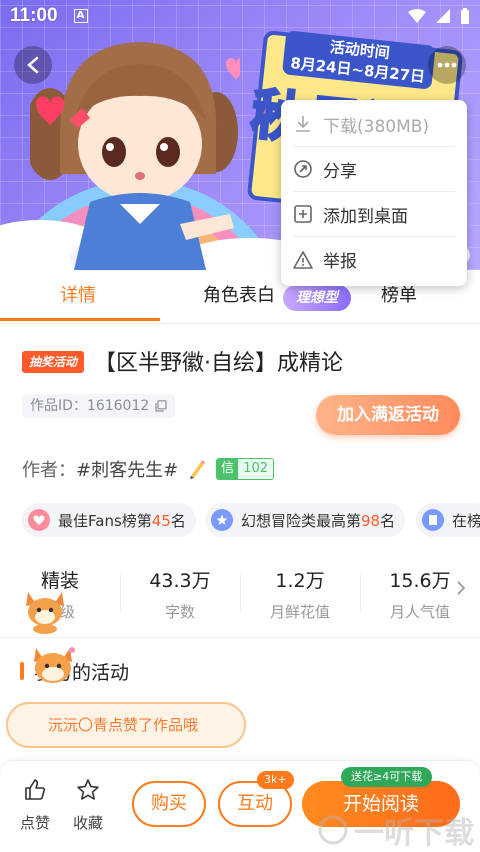 The image size is (480, 852). What do you see at coordinates (448, 520) in the screenshot?
I see `rank-chip-onlist: 在榜` at bounding box center [448, 520].